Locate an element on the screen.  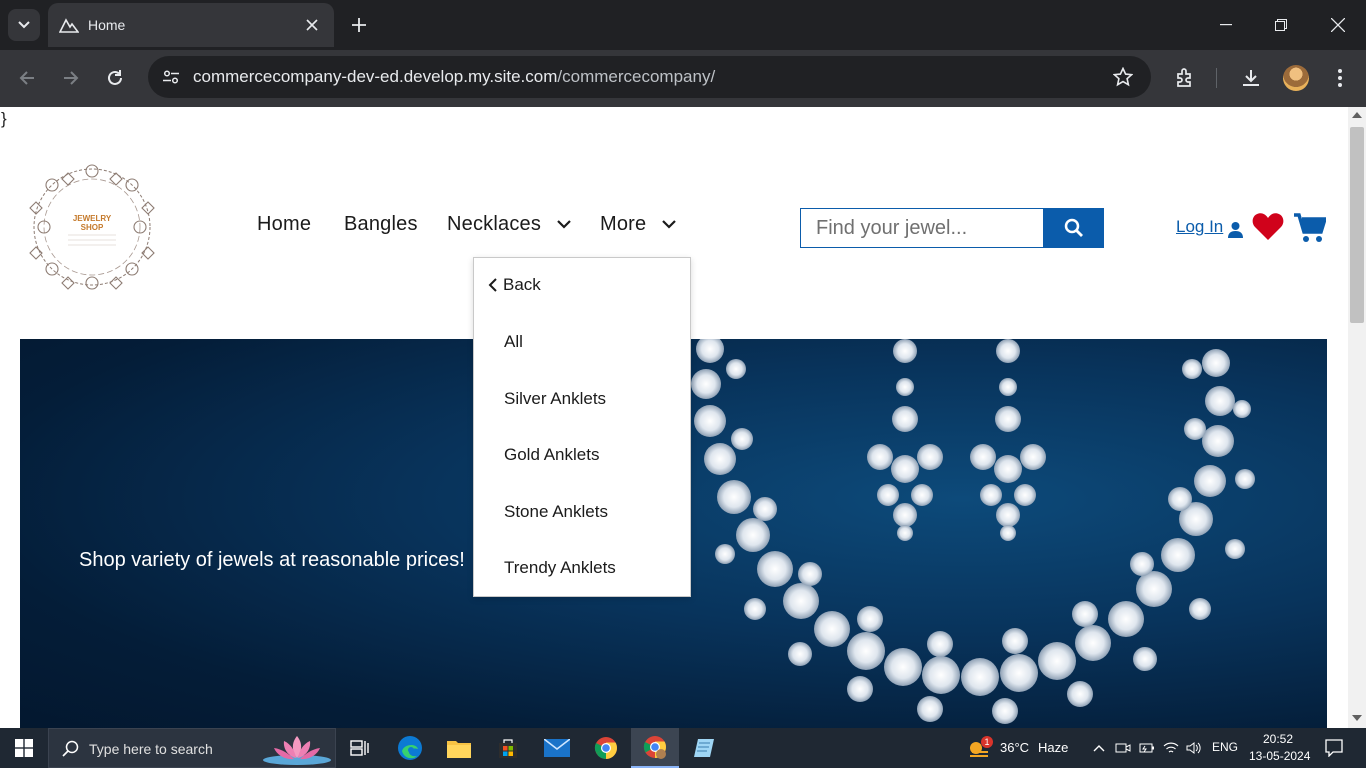
toolbar-separator is located at coordinates (1216, 78).